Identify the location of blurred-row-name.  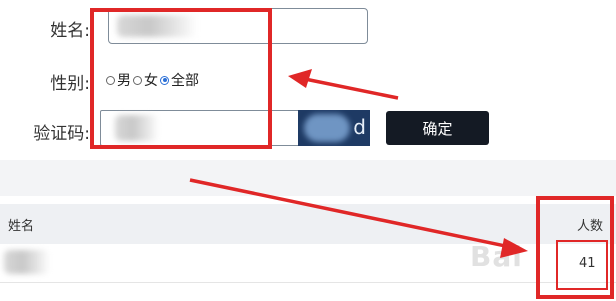
(27, 262).